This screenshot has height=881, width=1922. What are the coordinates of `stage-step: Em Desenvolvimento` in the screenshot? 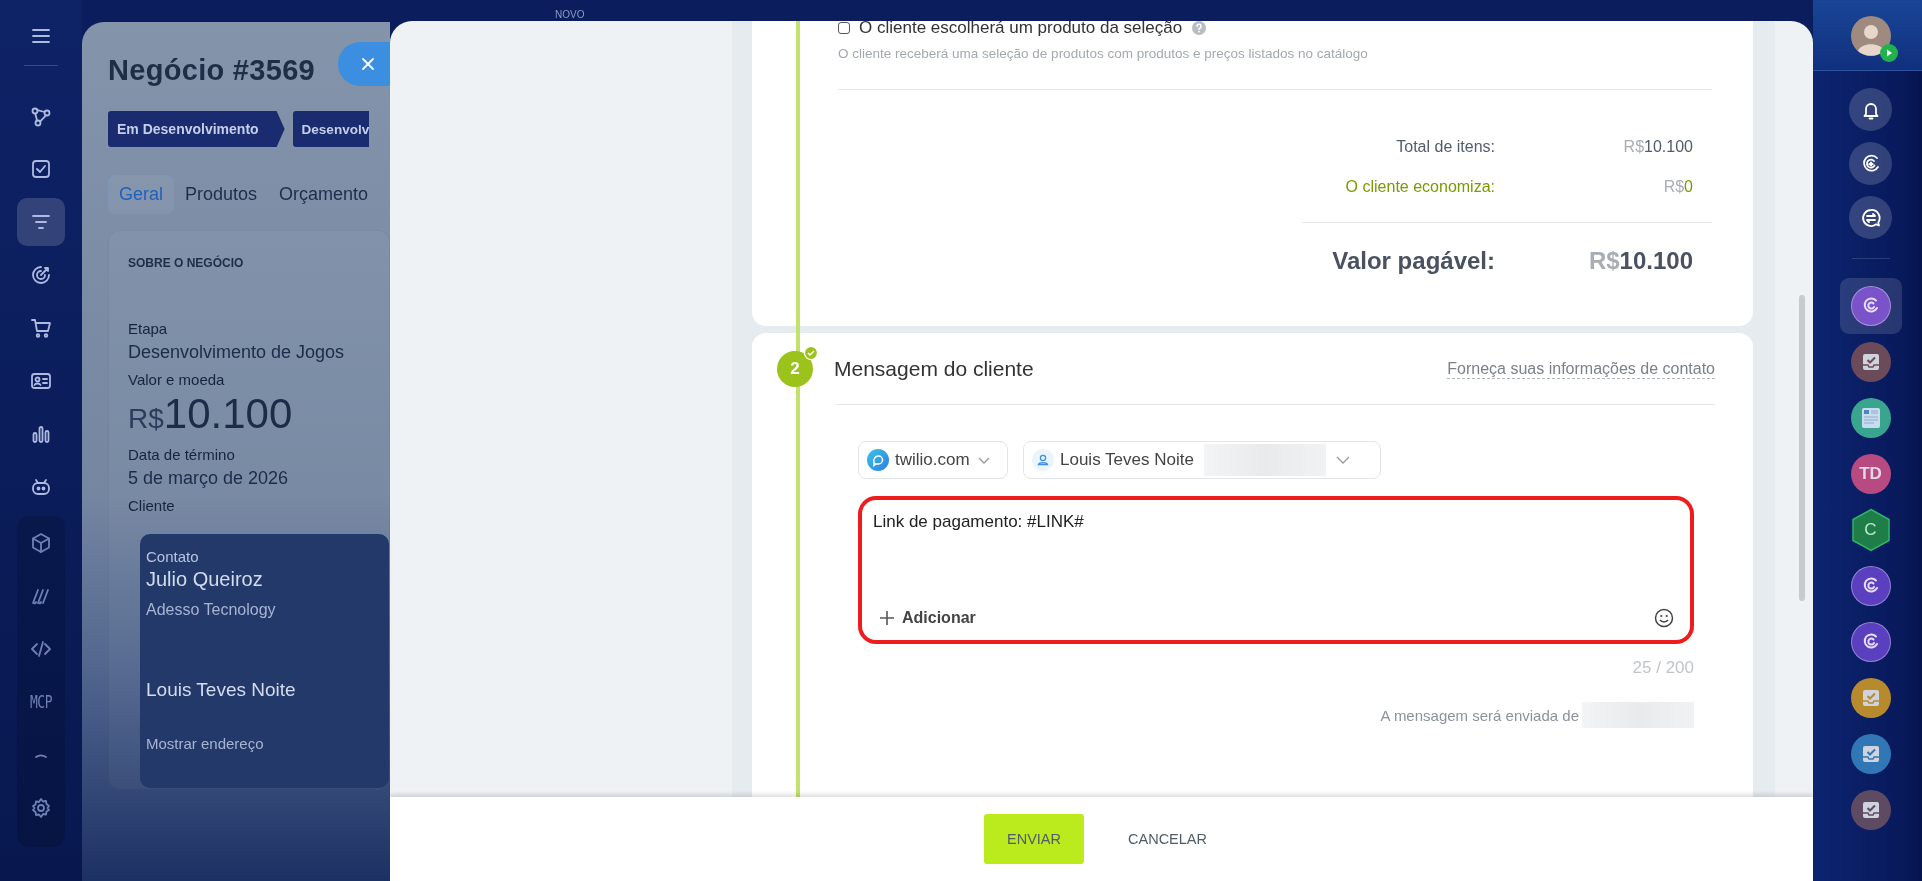 It's located at (196, 129).